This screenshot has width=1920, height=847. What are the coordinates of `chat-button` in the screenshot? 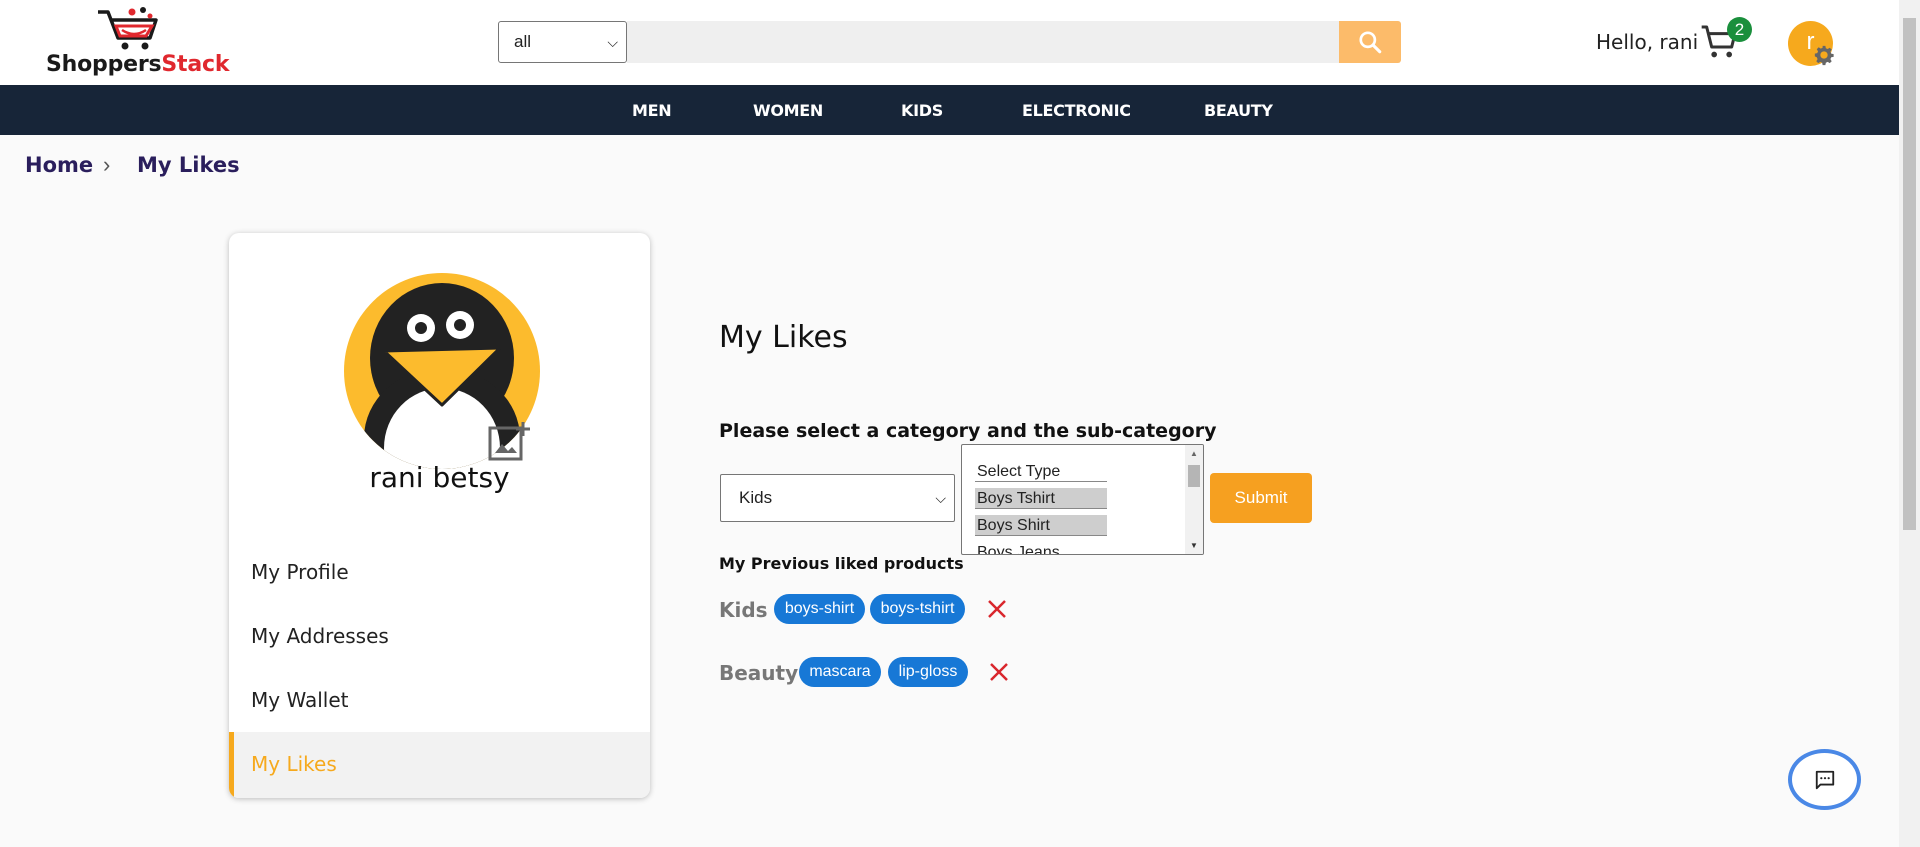 It's located at (1824, 779).